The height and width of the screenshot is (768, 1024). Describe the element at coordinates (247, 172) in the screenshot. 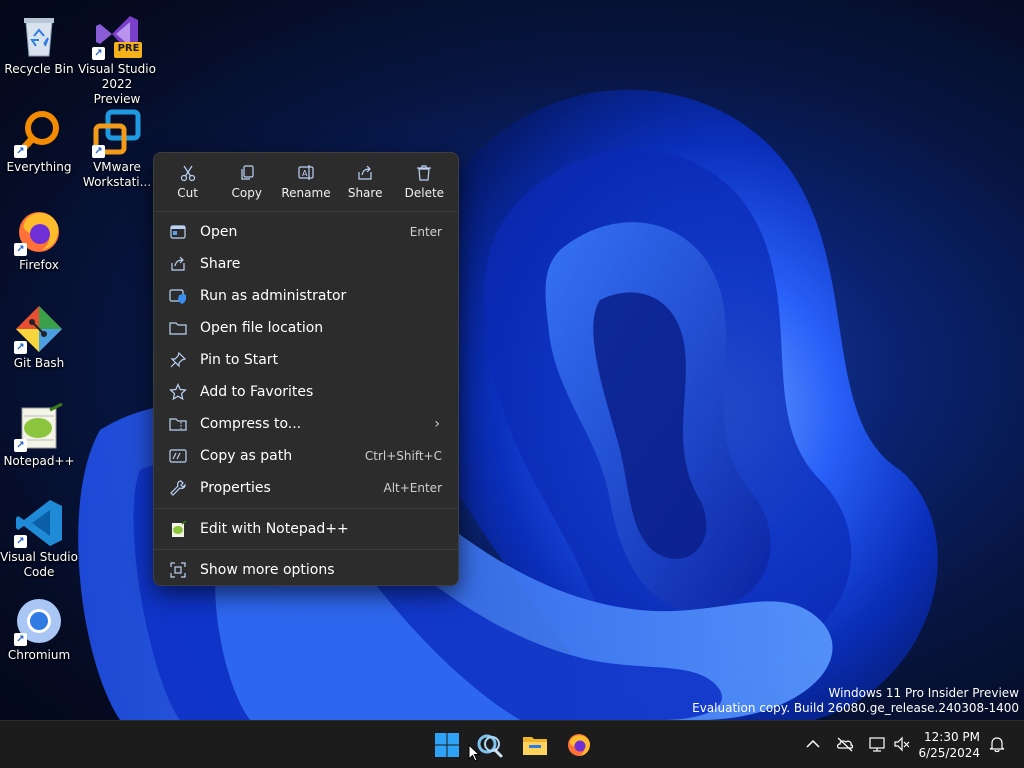

I see `copy-icon` at that location.